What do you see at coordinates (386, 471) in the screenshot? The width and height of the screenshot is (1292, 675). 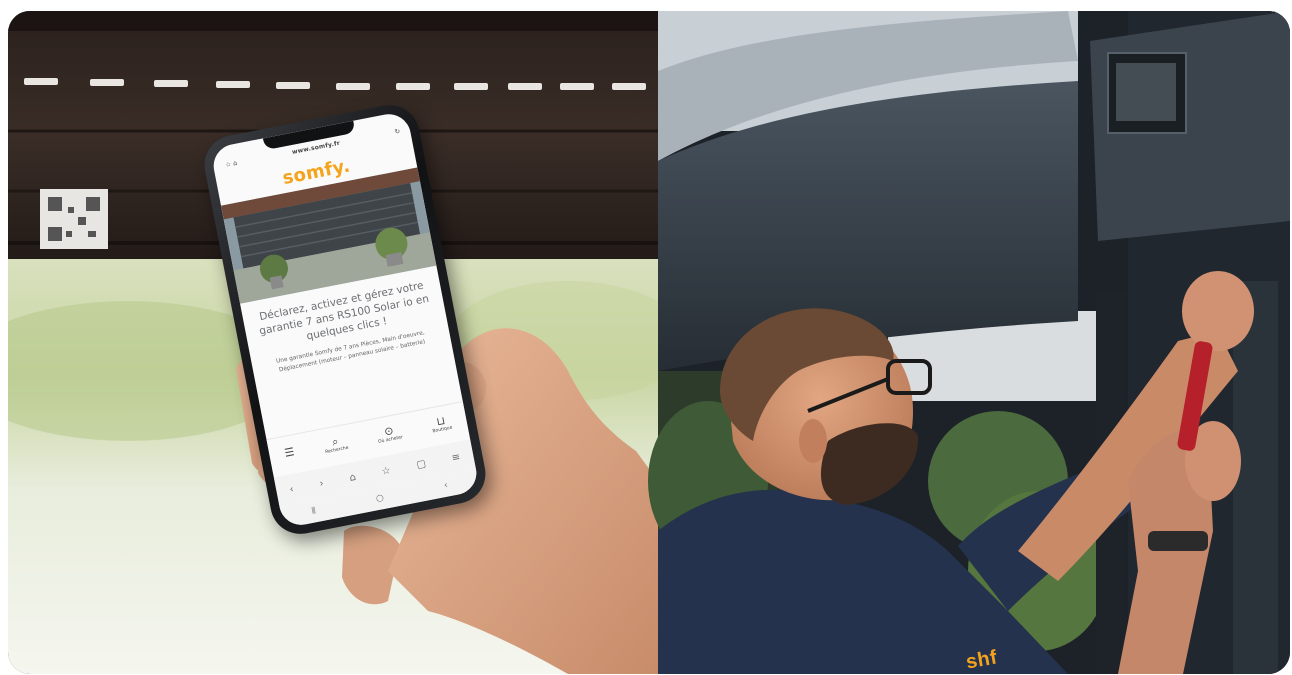 I see `star-icon: ☆` at bounding box center [386, 471].